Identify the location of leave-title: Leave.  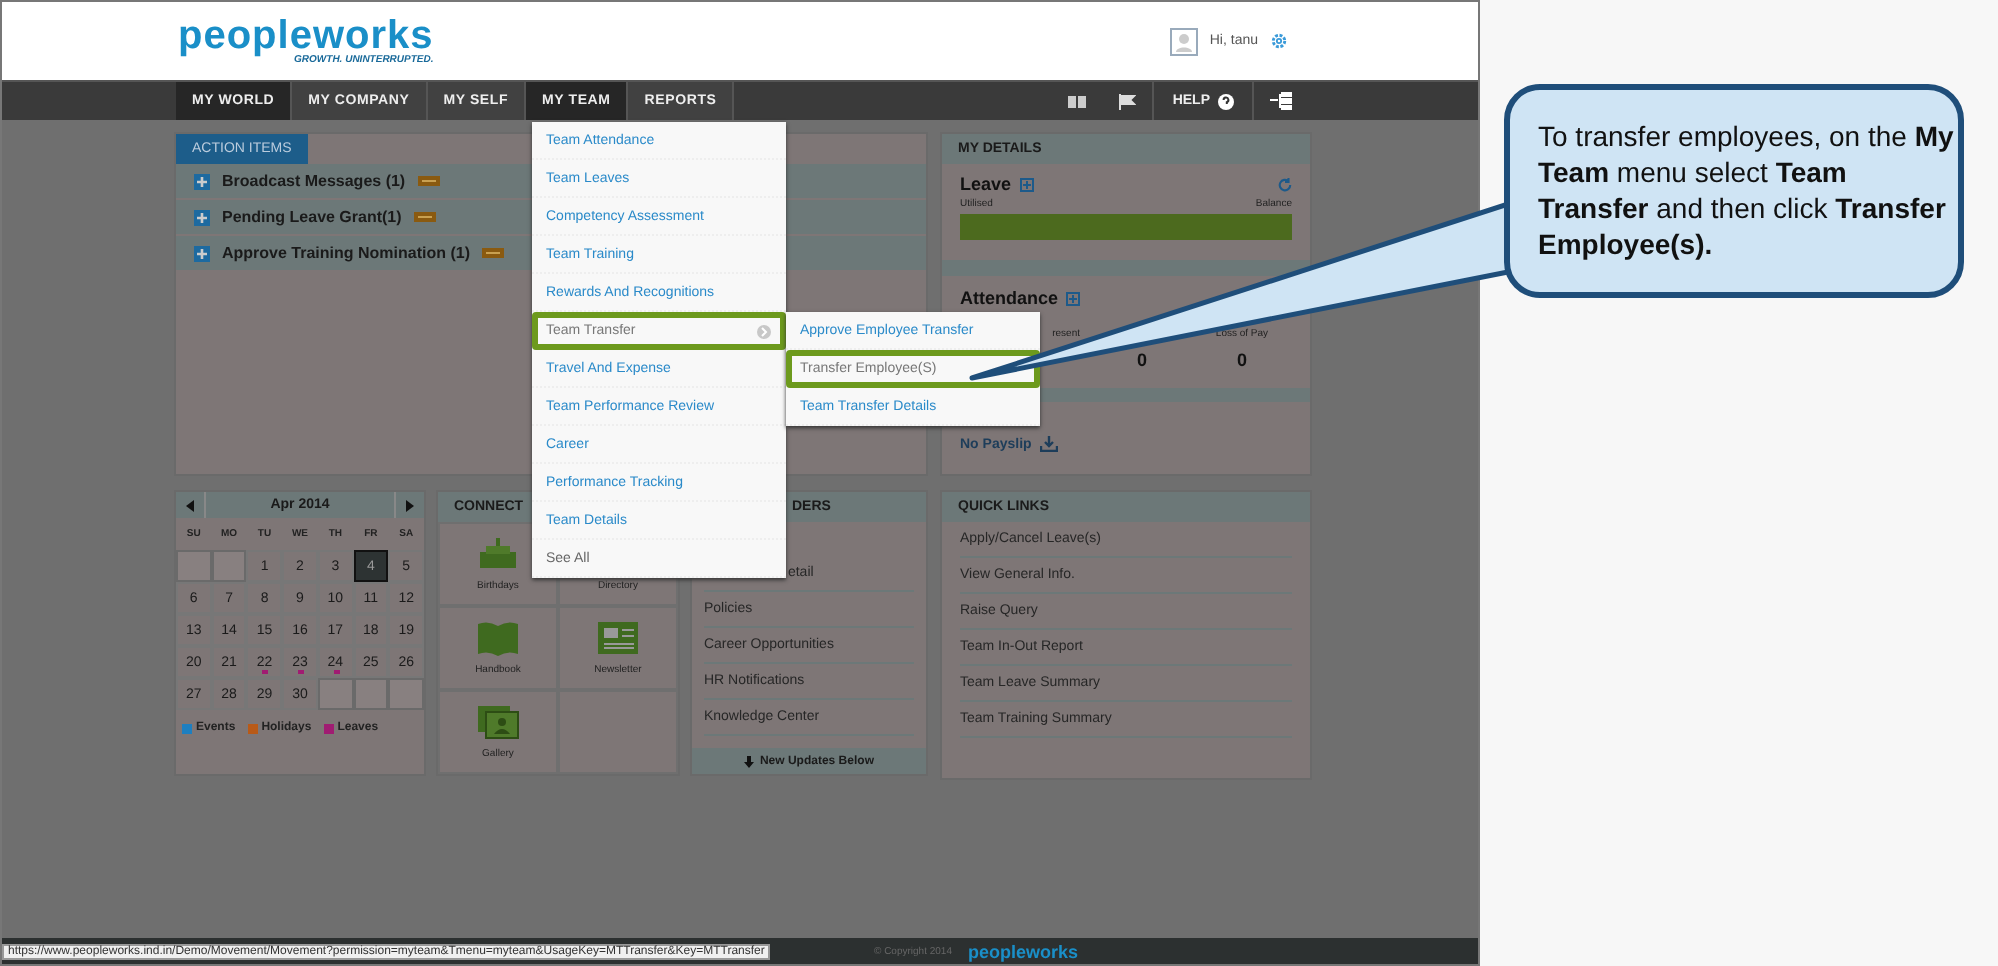
(986, 184).